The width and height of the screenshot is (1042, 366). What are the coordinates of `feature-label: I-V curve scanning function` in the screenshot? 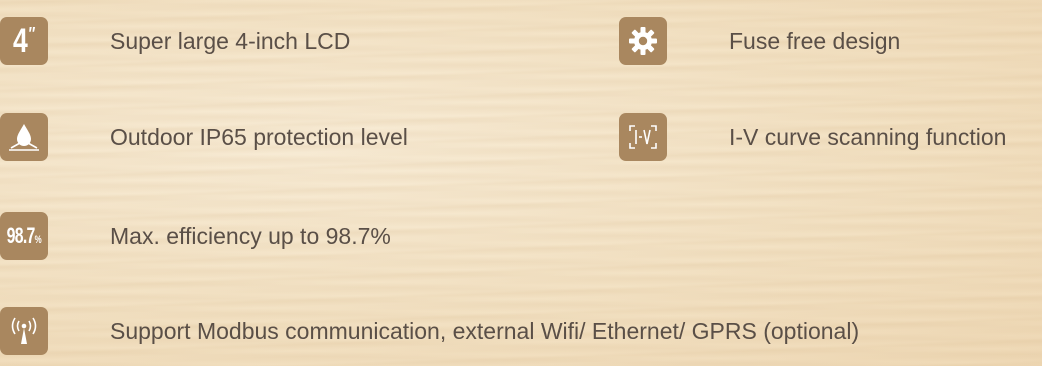 It's located at (868, 136).